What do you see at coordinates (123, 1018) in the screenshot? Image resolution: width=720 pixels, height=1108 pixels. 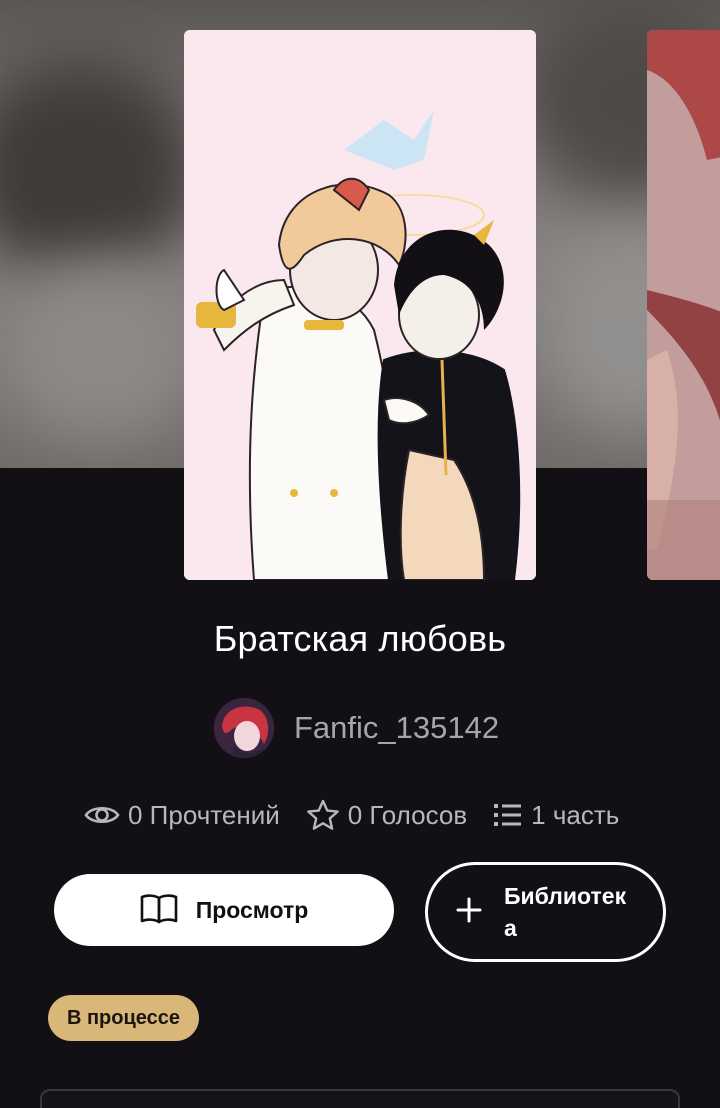 I see `status-badge: В процессе` at bounding box center [123, 1018].